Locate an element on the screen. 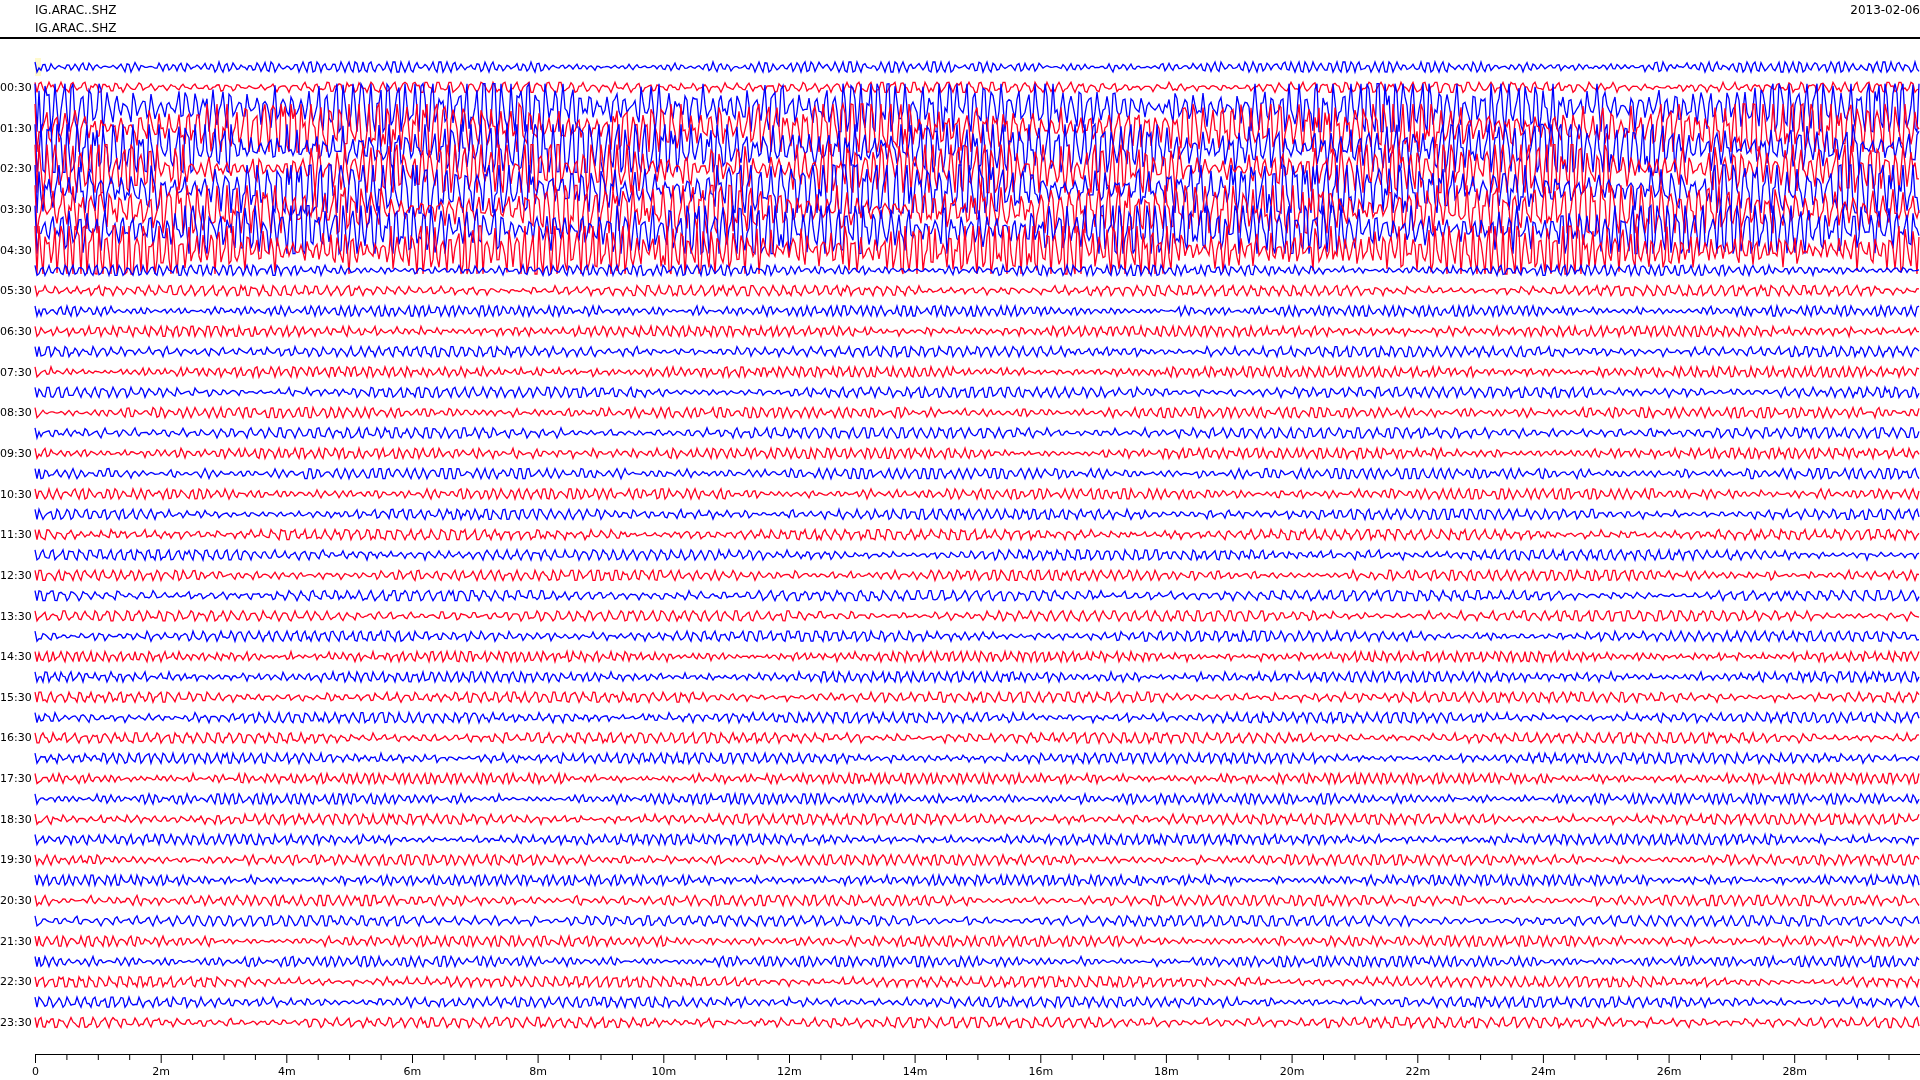 The height and width of the screenshot is (1080, 1920). axis-tick-label: 4m is located at coordinates (286, 1071).